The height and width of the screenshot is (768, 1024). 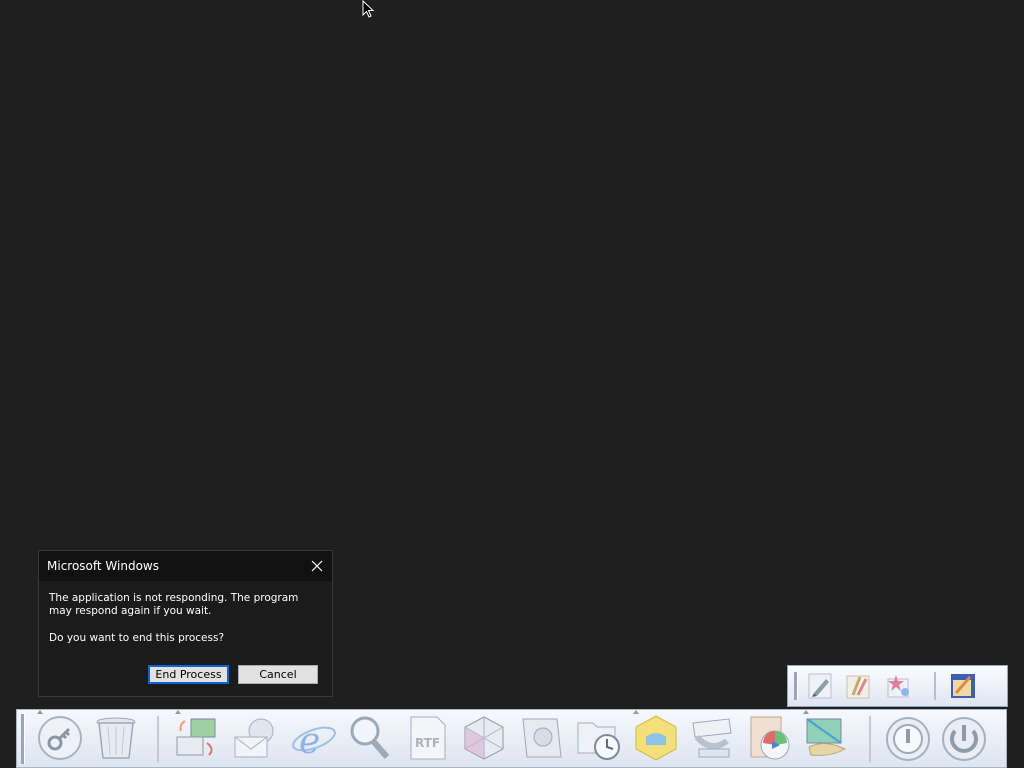 What do you see at coordinates (185, 566) in the screenshot?
I see `dialog-title-bar: Microsoft Windows` at bounding box center [185, 566].